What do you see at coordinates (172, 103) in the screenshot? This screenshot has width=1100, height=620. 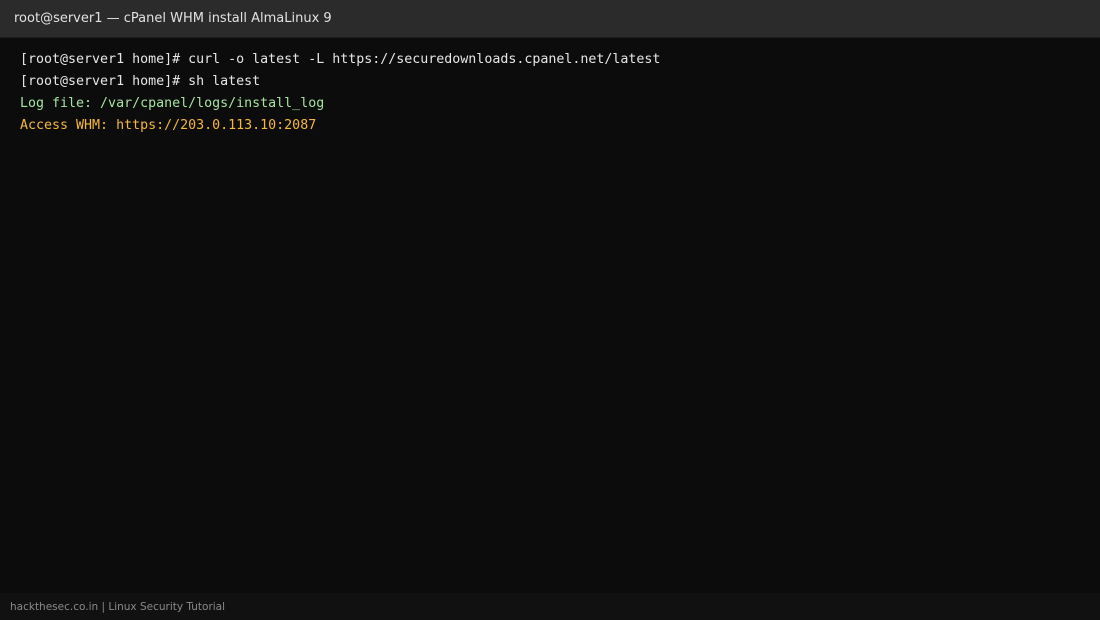 I see `log-file-line: Log file: /var/cpanel/logs/install_log` at bounding box center [172, 103].